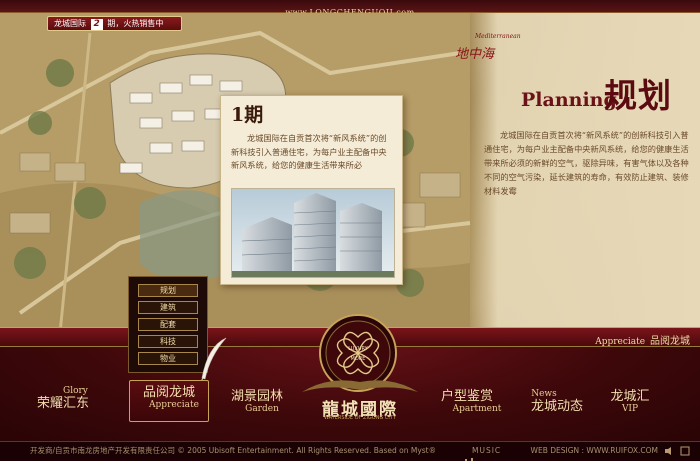 This screenshot has width=700, height=461. I want to click on nav-appreciate-en: Appreciate, so click(174, 405).